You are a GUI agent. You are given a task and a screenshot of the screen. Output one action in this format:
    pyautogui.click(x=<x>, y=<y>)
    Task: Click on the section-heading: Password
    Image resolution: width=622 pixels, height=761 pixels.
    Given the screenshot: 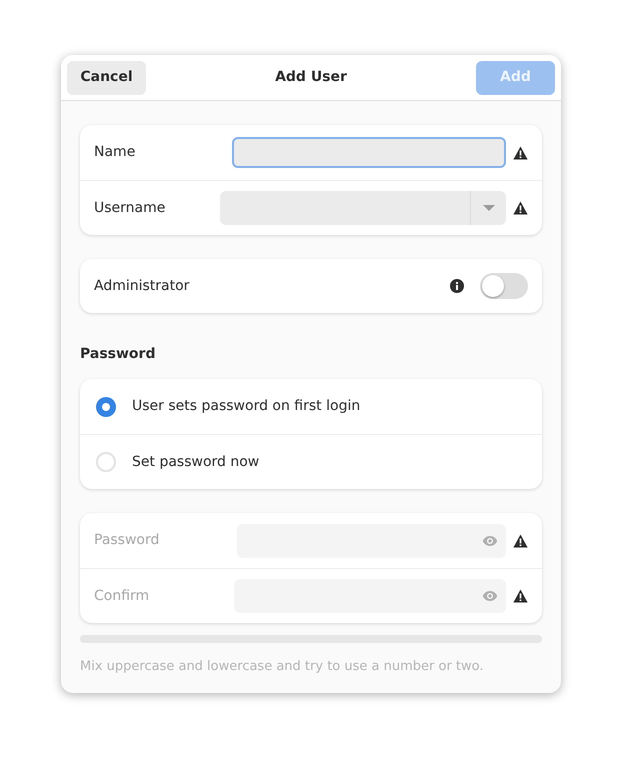 What is the action you would take?
    pyautogui.click(x=118, y=354)
    